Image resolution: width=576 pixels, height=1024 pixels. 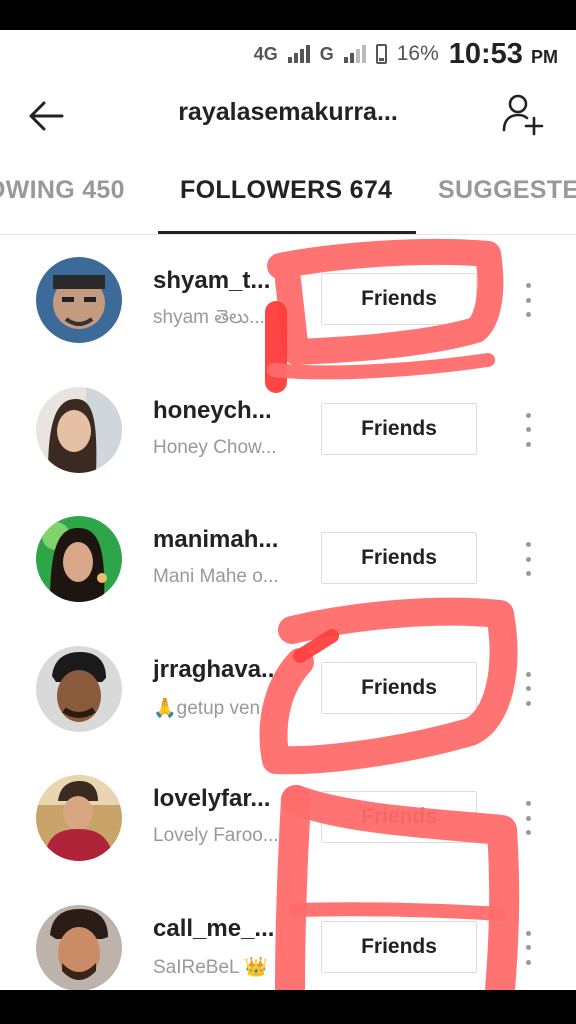 I want to click on battery-icon, so click(x=381, y=54).